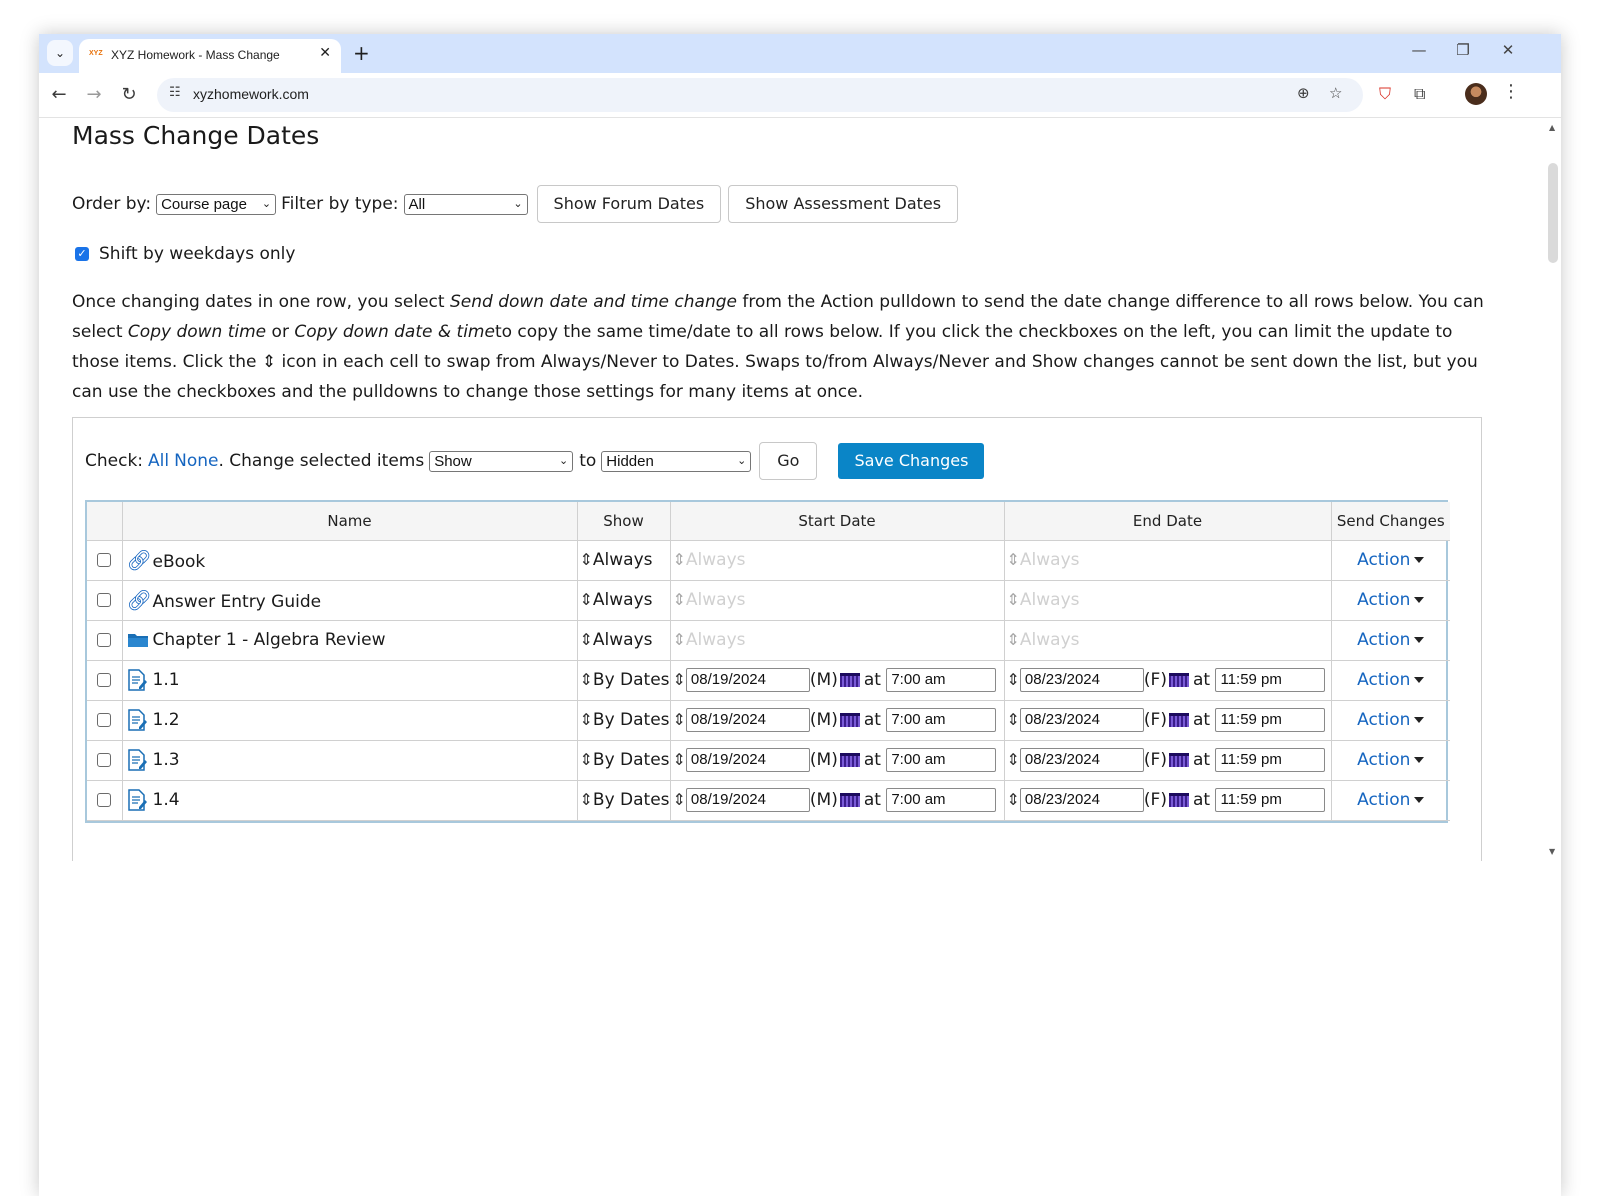 The width and height of the screenshot is (1600, 1196). Describe the element at coordinates (216, 204) in the screenshot. I see `order-by-select: Course page ⌄` at that location.